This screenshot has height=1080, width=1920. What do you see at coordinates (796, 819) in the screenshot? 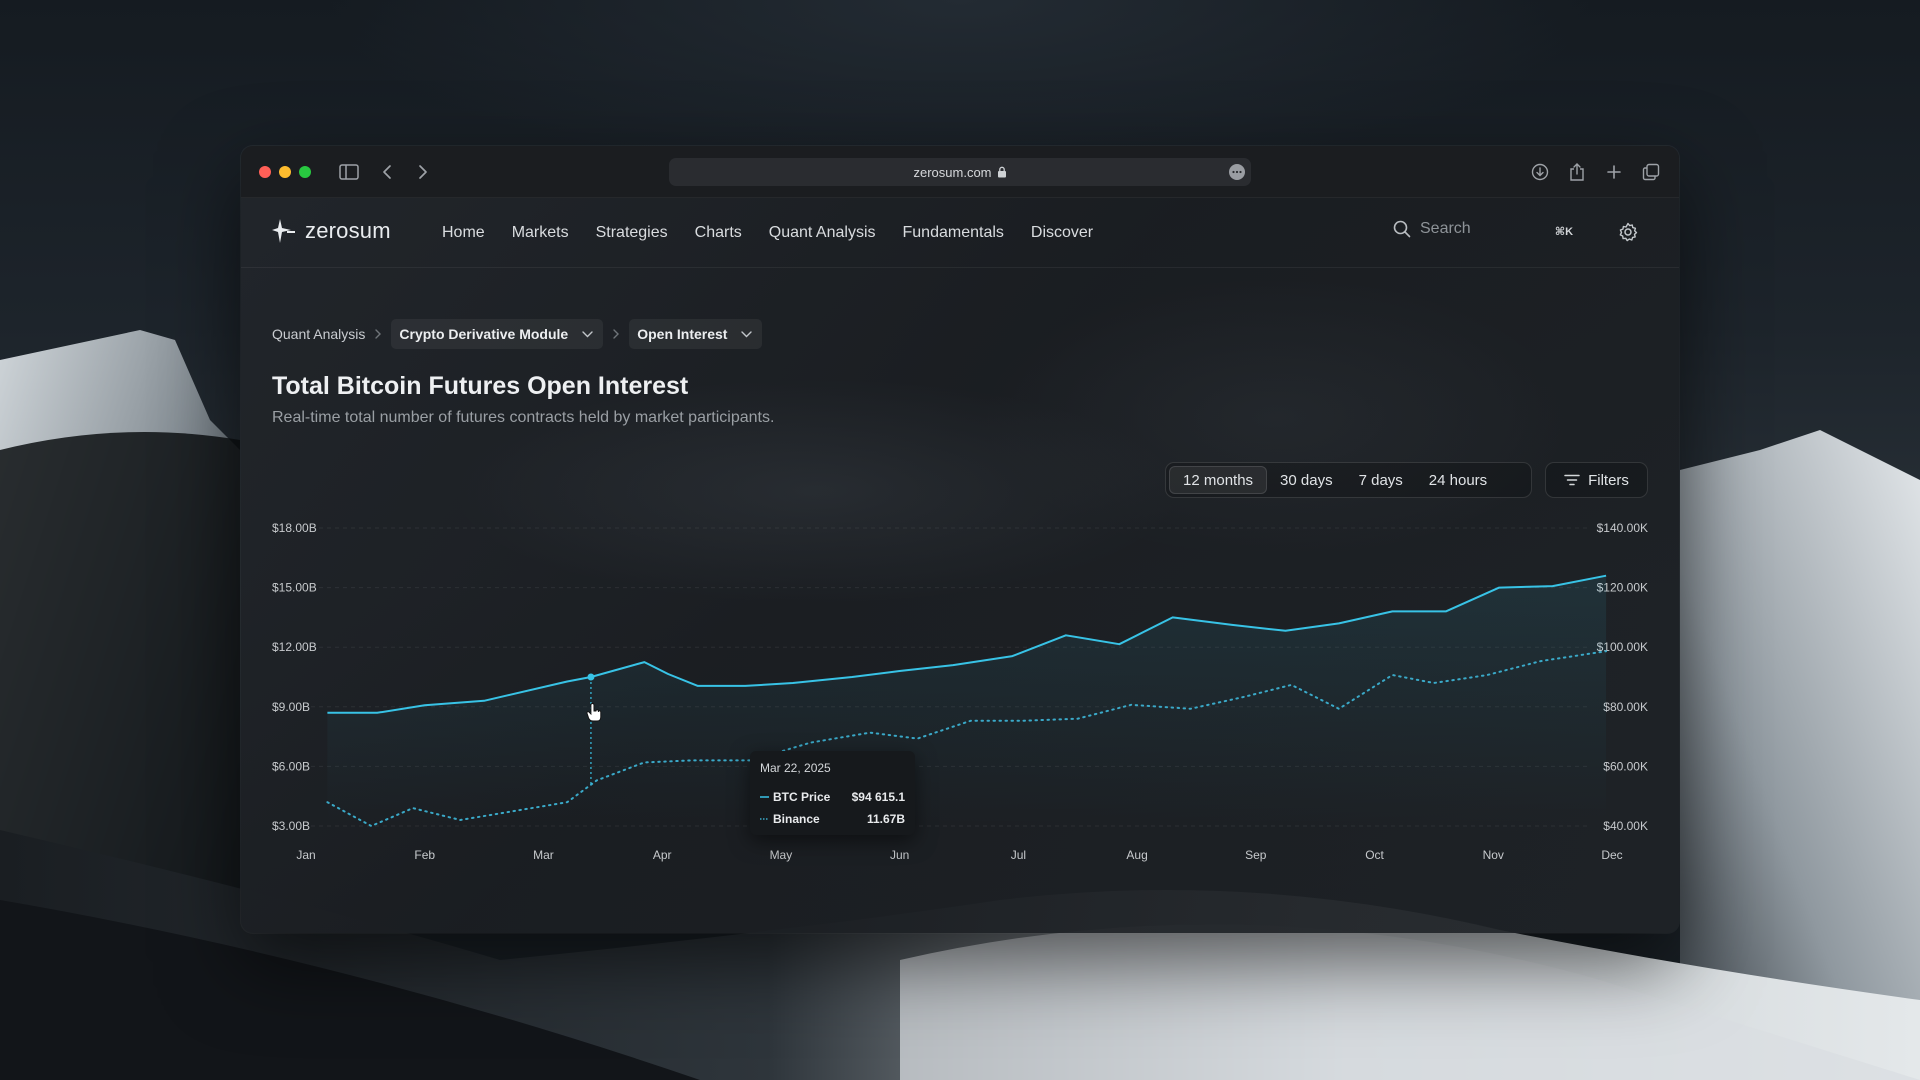
I see `tooltip-binance-name: Binance` at bounding box center [796, 819].